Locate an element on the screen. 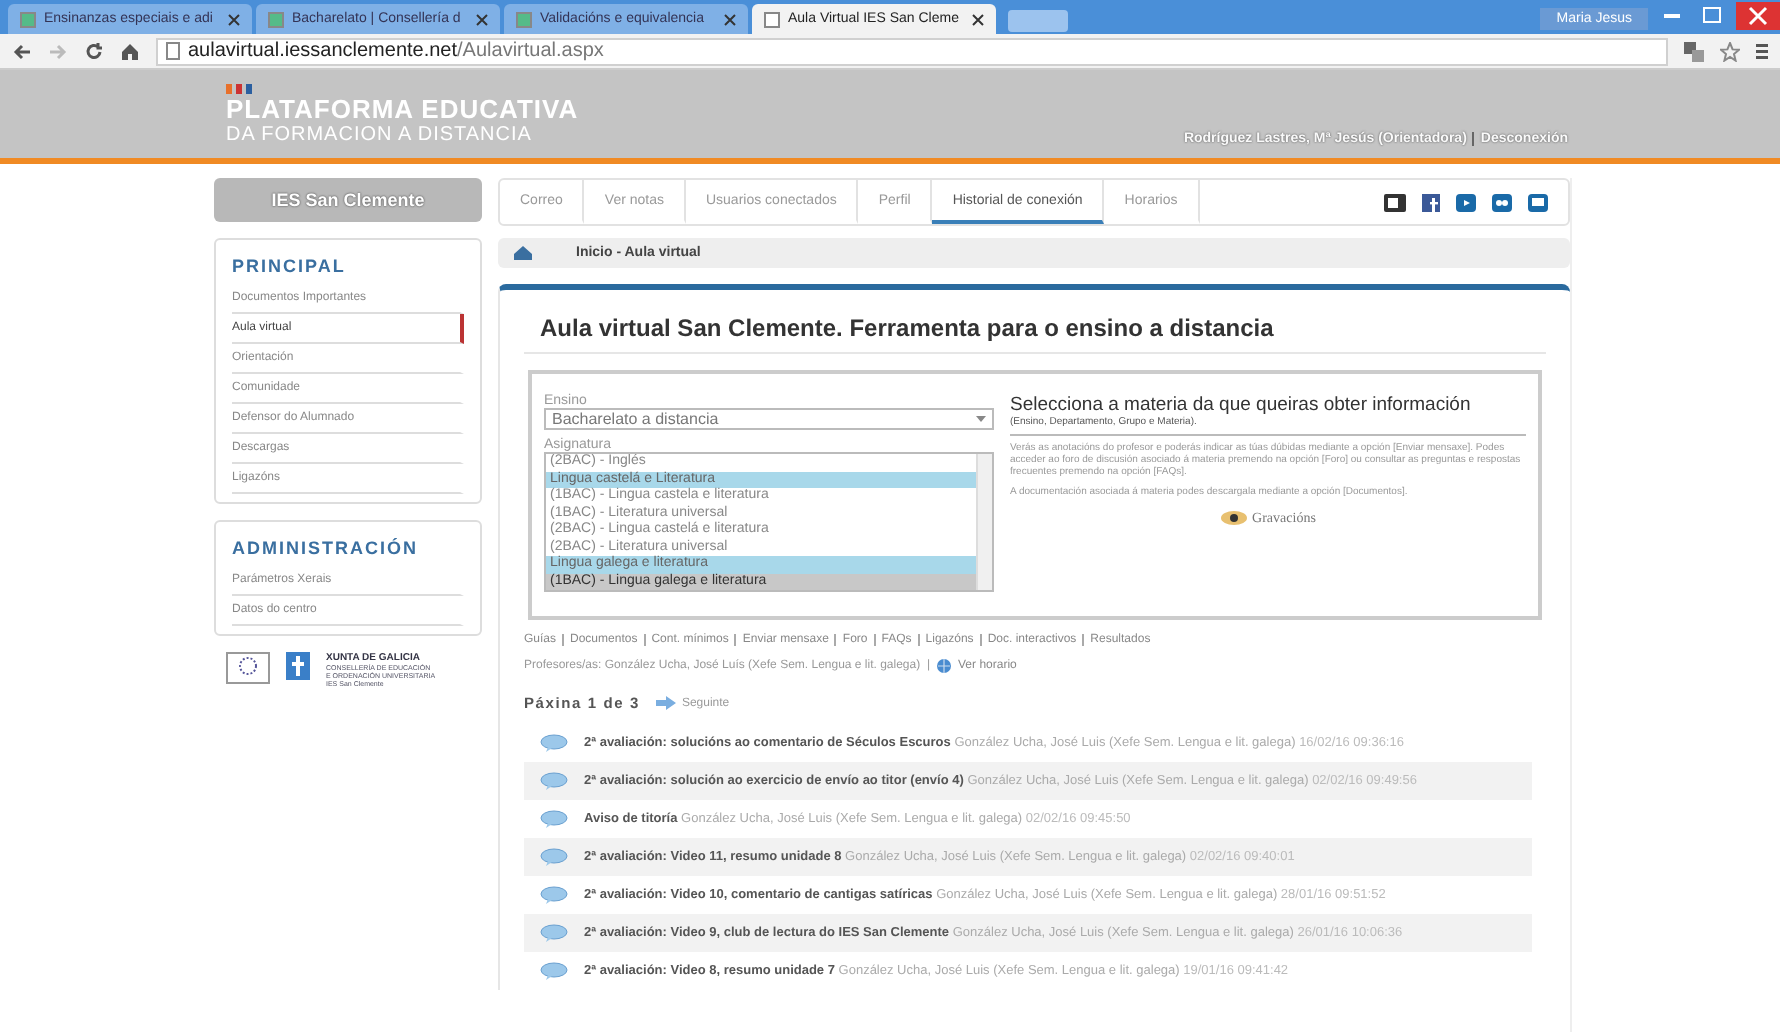 This screenshot has height=1032, width=1780. flag-icon is located at coordinates (248, 668).